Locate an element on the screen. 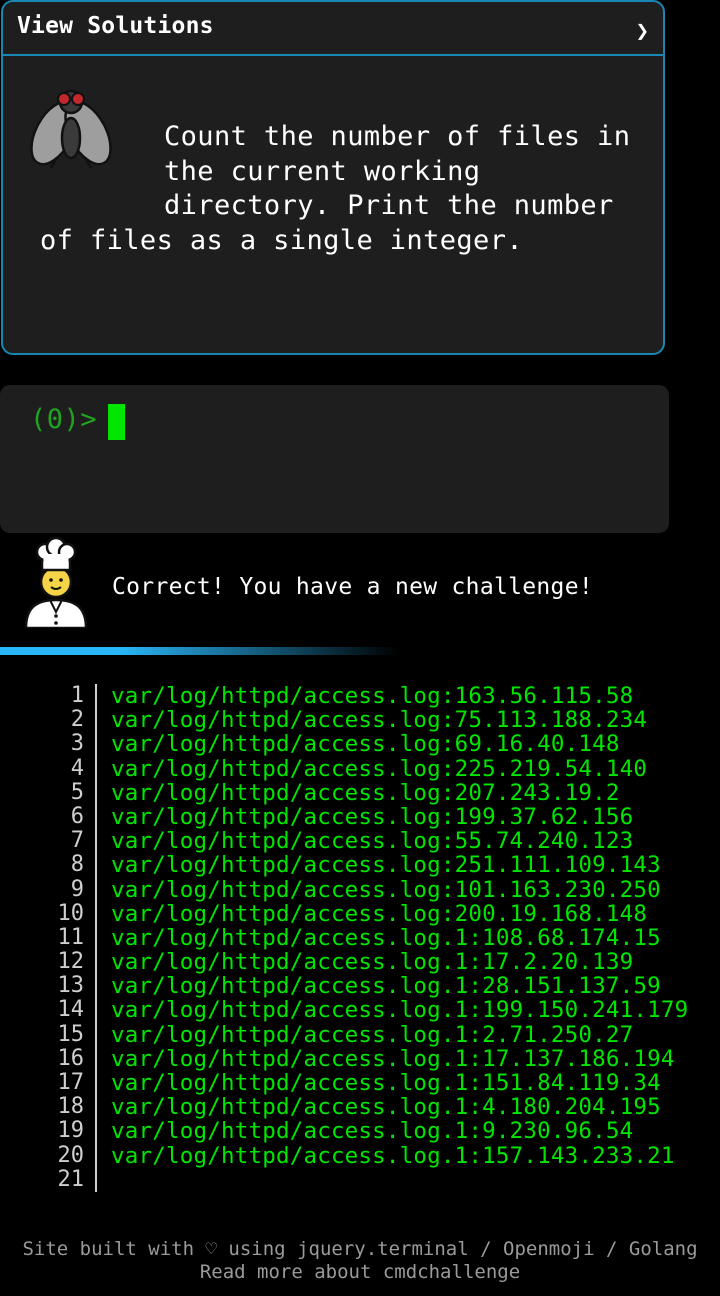  success-message: Correct! You have a new challenge! is located at coordinates (353, 587).